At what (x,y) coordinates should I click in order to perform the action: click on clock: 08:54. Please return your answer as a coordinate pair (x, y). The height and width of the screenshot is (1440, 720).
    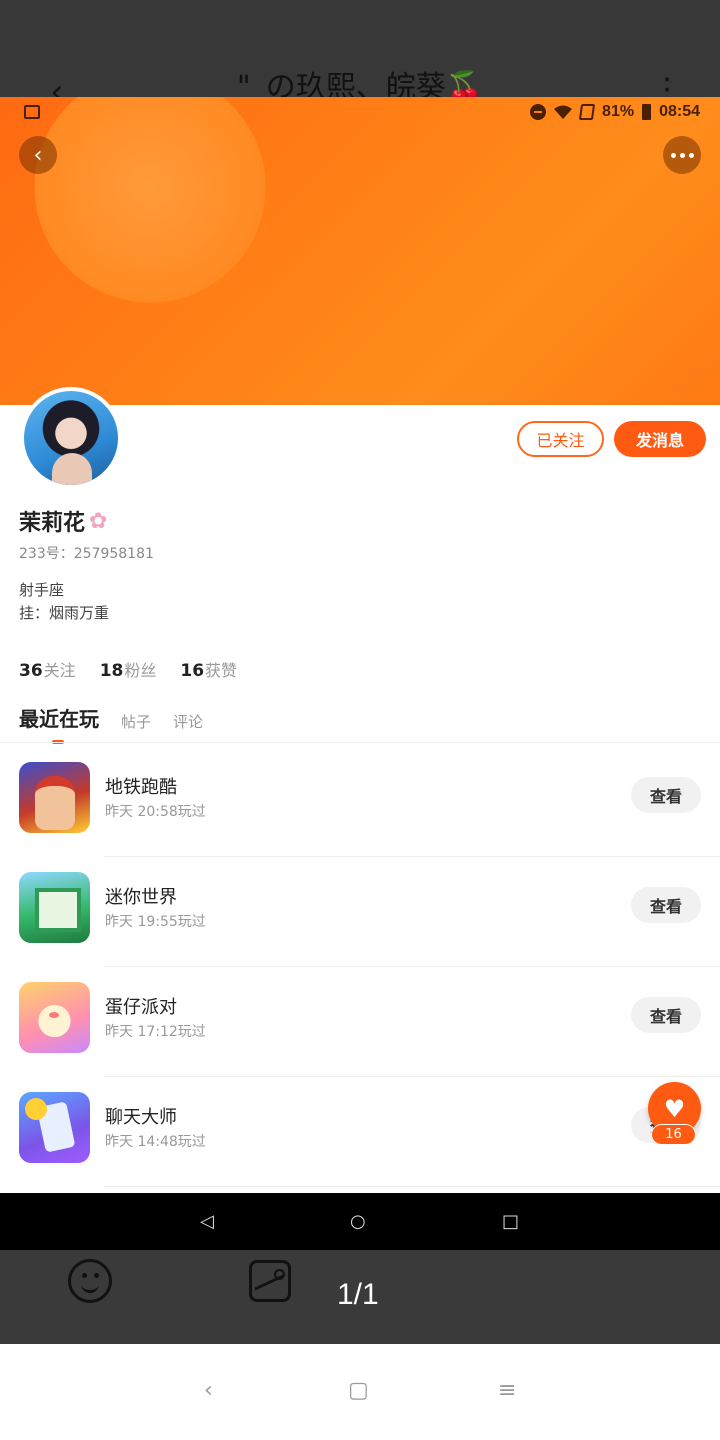
    Looking at the image, I should click on (679, 111).